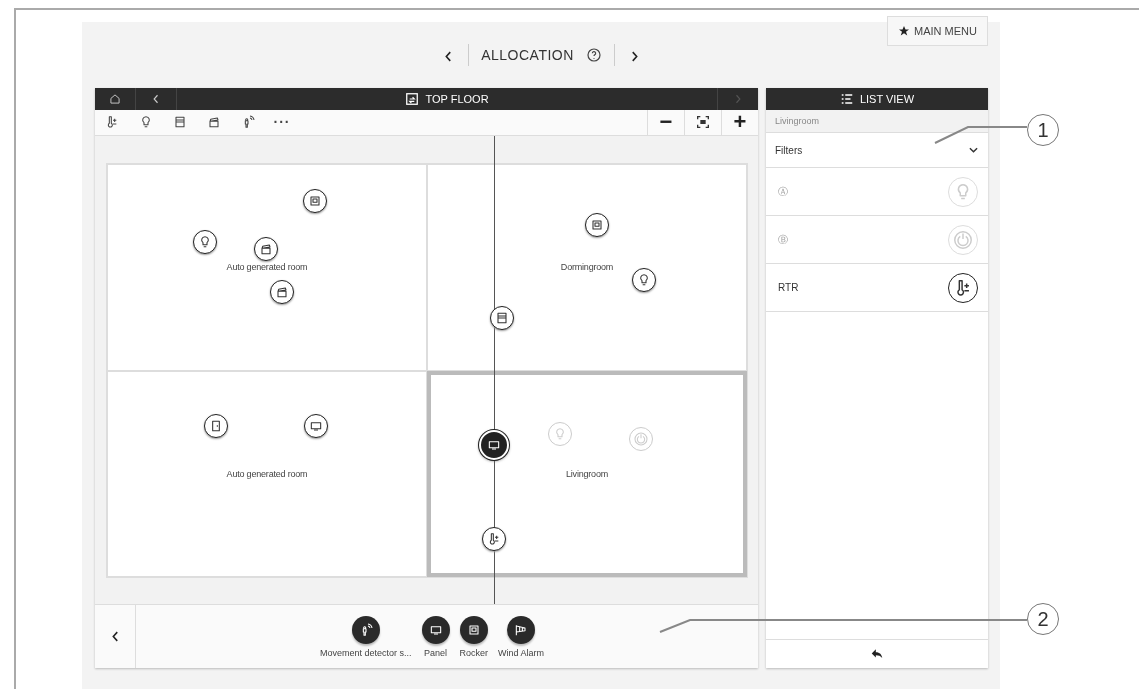 The width and height of the screenshot is (1139, 689). Describe the element at coordinates (115, 98) in the screenshot. I see `home-icon` at that location.